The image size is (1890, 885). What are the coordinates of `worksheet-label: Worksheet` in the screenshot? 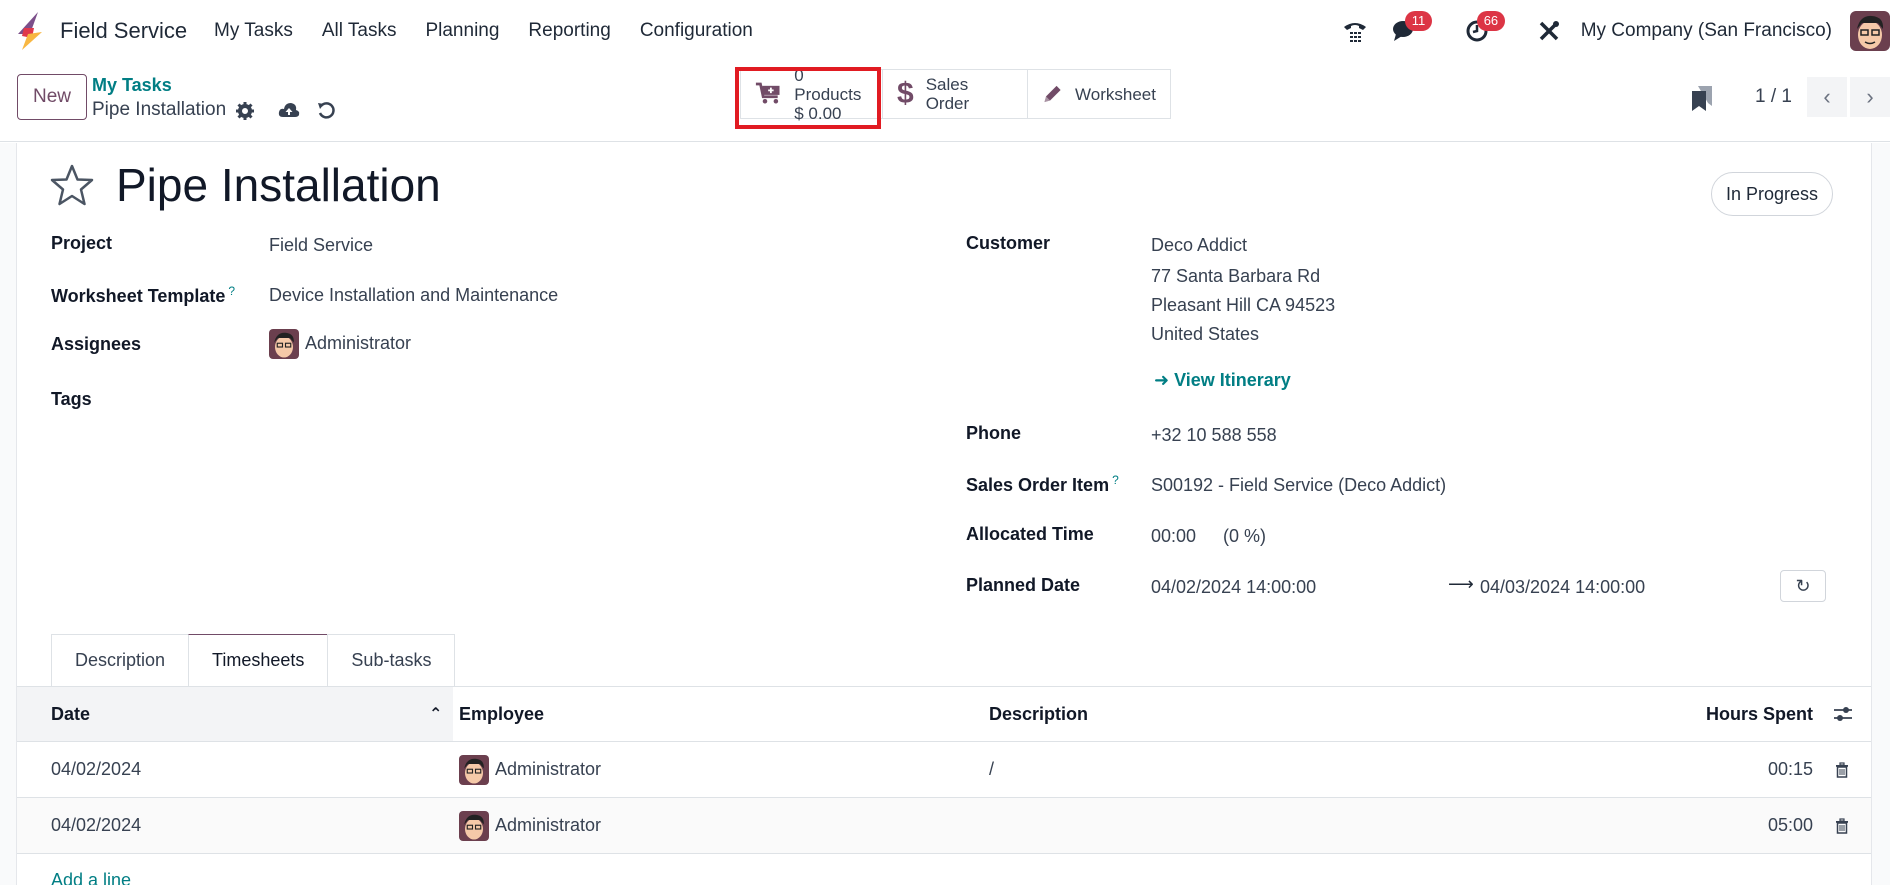 It's located at (1115, 94).